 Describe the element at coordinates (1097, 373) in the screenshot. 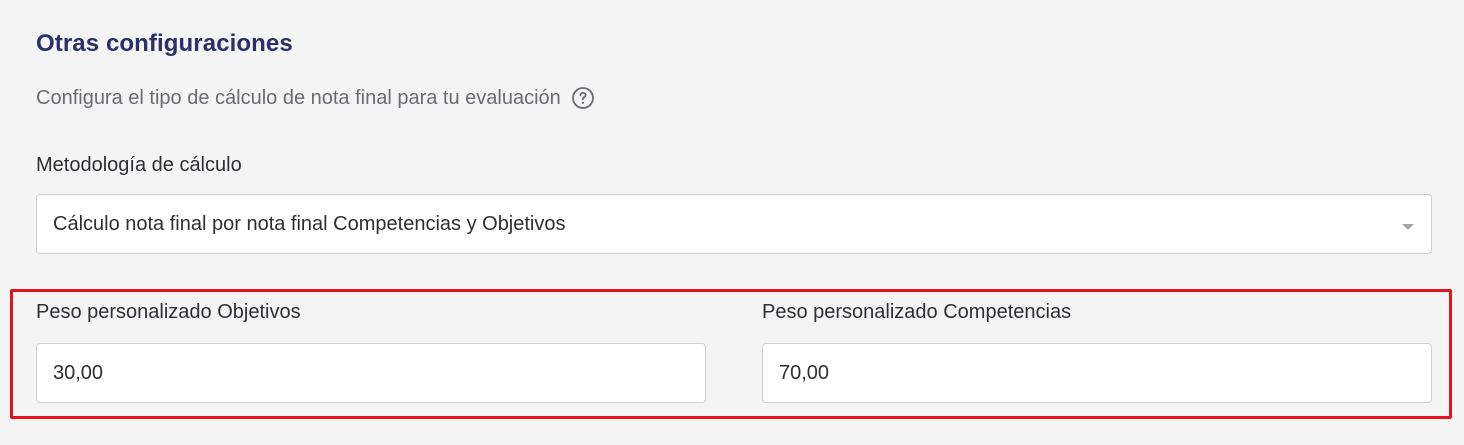

I see `competencies-weight-input` at that location.